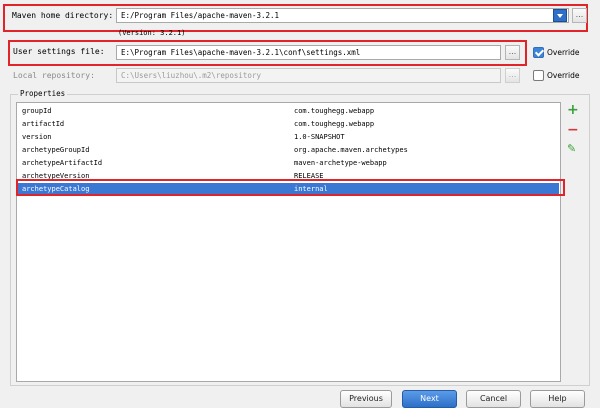 The width and height of the screenshot is (600, 408). What do you see at coordinates (493, 399) in the screenshot?
I see `cancel-button: Cancel` at bounding box center [493, 399].